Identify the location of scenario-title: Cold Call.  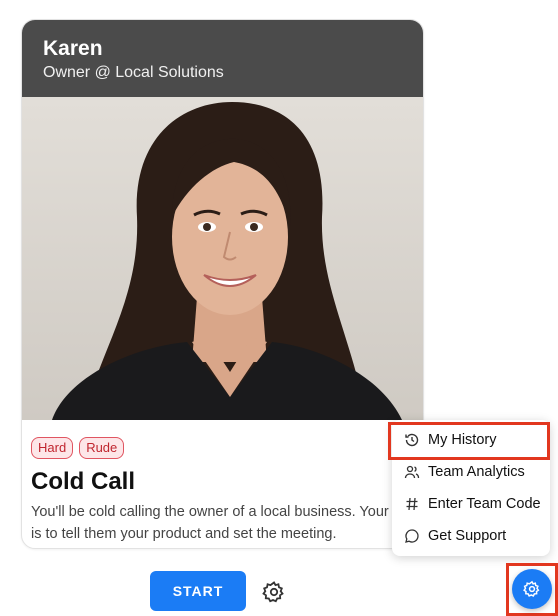
(83, 481).